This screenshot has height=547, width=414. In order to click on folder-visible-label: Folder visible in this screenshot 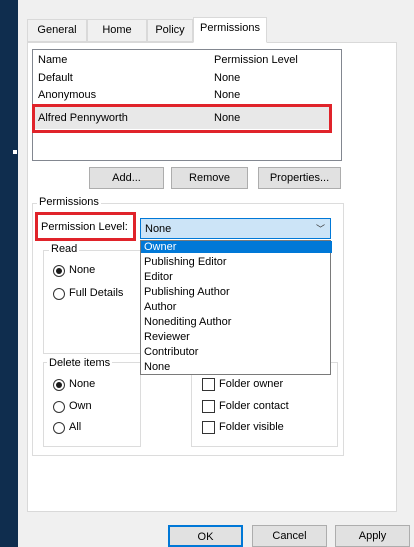, I will do `click(251, 427)`.